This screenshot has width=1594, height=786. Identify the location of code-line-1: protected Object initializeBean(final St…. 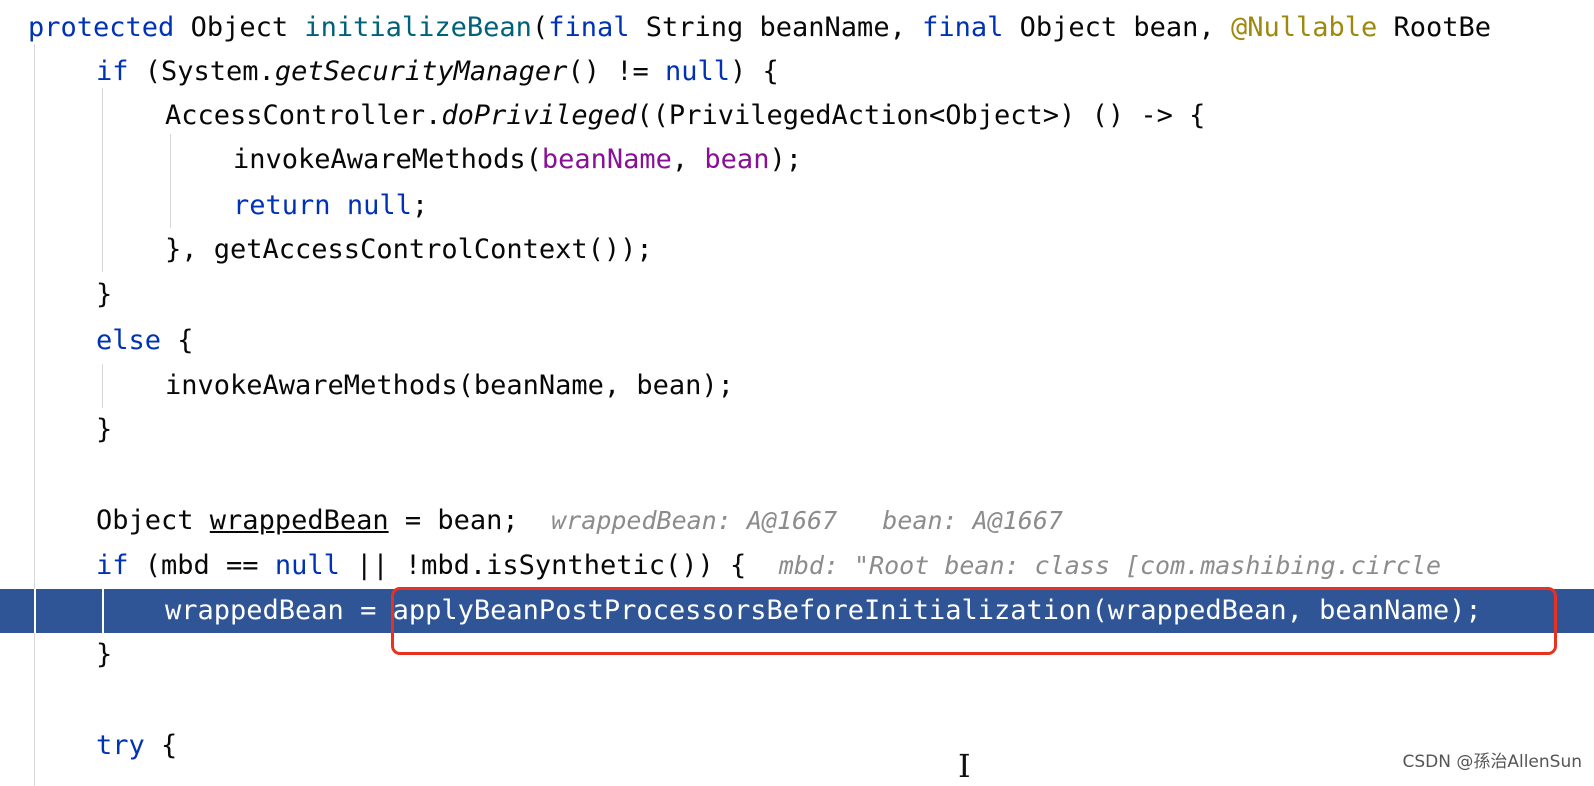
(797, 28).